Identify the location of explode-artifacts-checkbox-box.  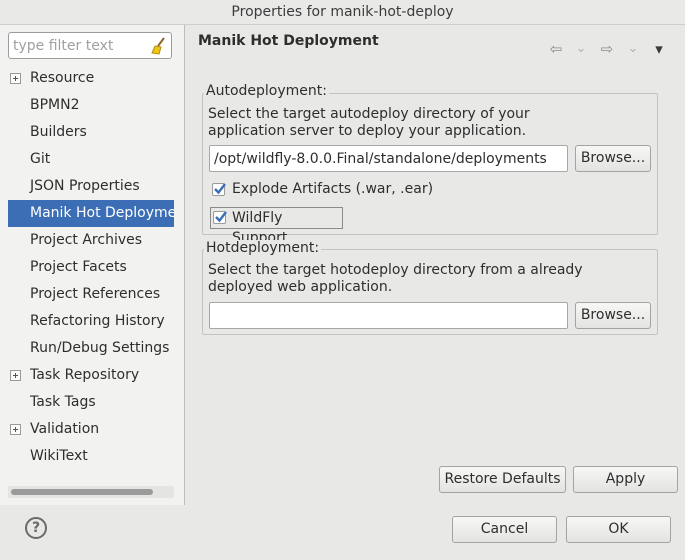
(219, 189).